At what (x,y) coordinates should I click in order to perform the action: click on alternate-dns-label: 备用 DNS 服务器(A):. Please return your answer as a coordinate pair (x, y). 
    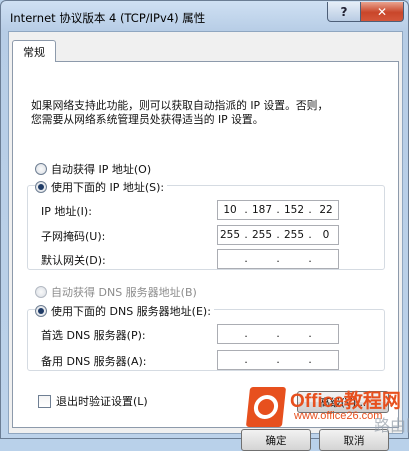
    Looking at the image, I should click on (94, 361).